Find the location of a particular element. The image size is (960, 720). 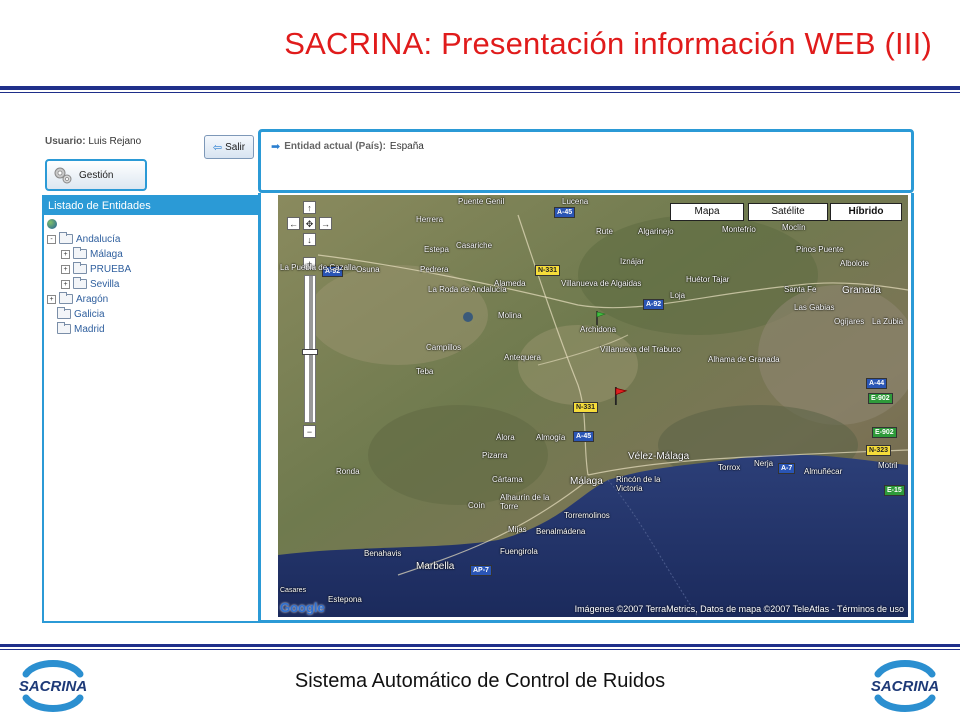

tree-item-aragon: + Aragón is located at coordinates (77, 299).